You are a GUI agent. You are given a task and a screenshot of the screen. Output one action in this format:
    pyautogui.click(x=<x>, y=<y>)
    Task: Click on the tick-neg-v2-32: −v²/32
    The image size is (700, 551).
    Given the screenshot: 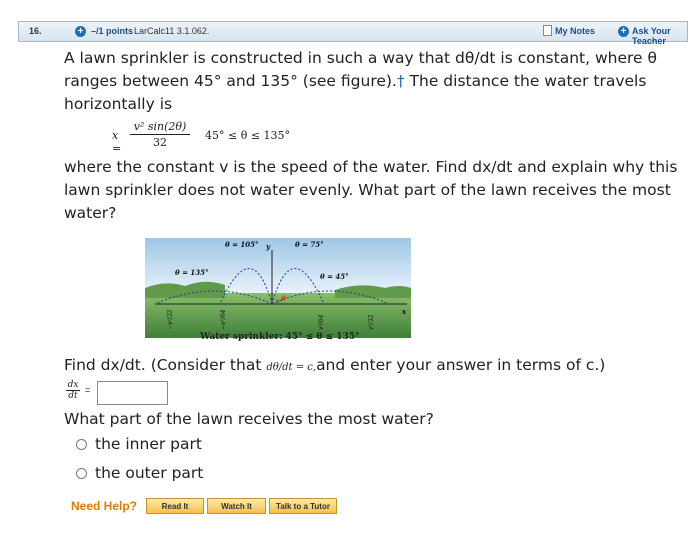 What is the action you would take?
    pyautogui.click(x=170, y=319)
    